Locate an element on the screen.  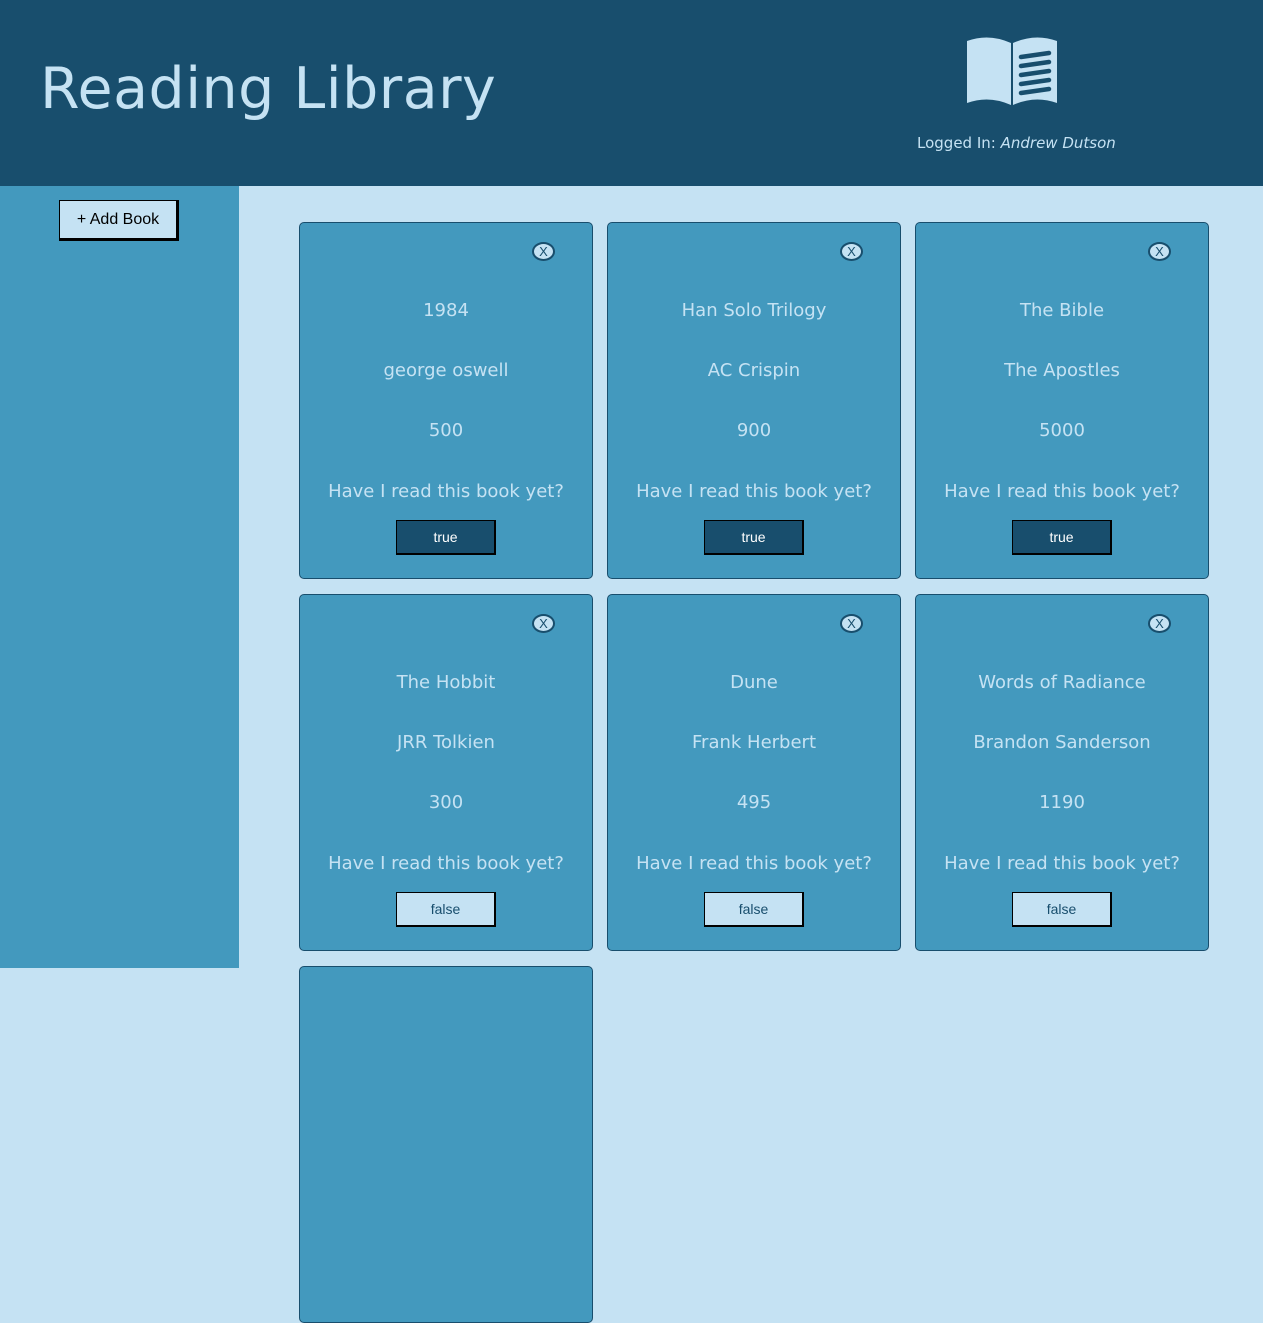
book-author: george oswell is located at coordinates (446, 370).